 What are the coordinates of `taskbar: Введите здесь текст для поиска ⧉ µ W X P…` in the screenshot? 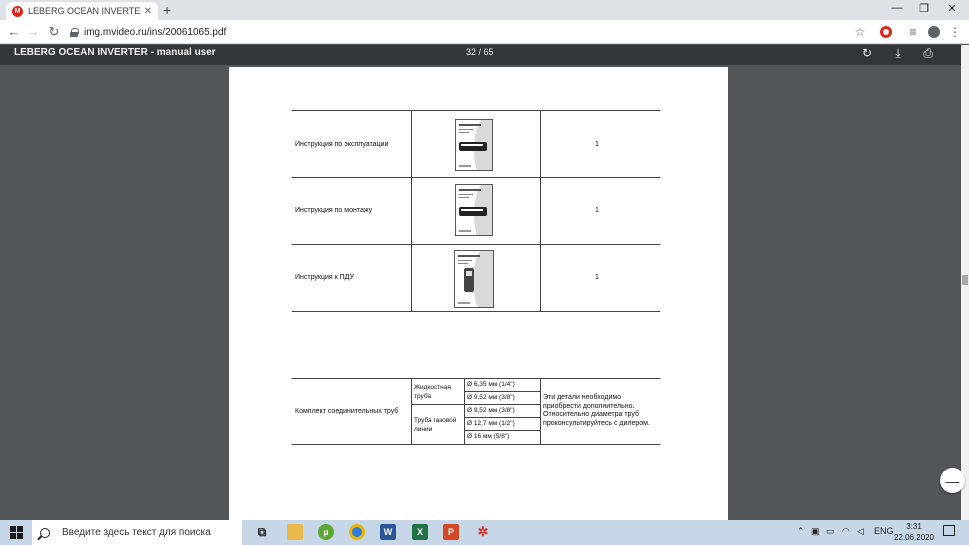 It's located at (484, 532).